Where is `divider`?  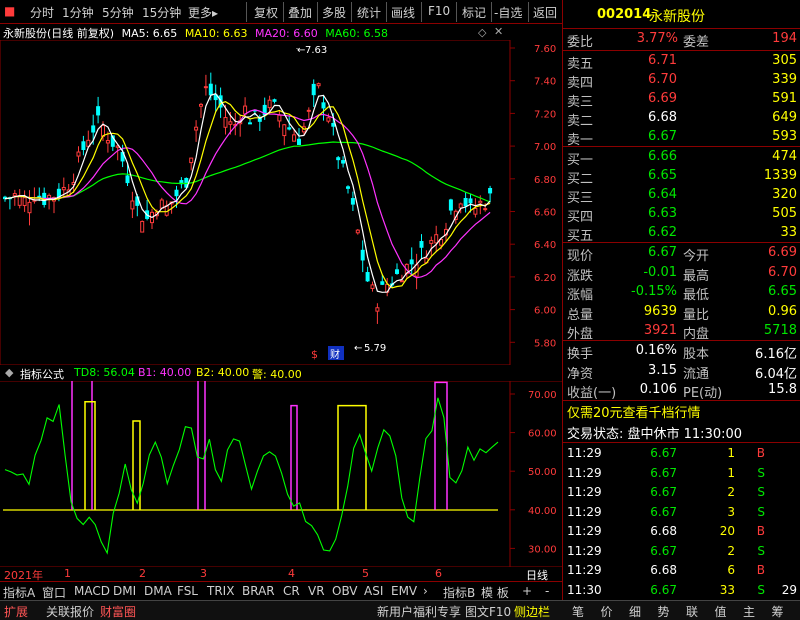
divider is located at coordinates (317, 12).